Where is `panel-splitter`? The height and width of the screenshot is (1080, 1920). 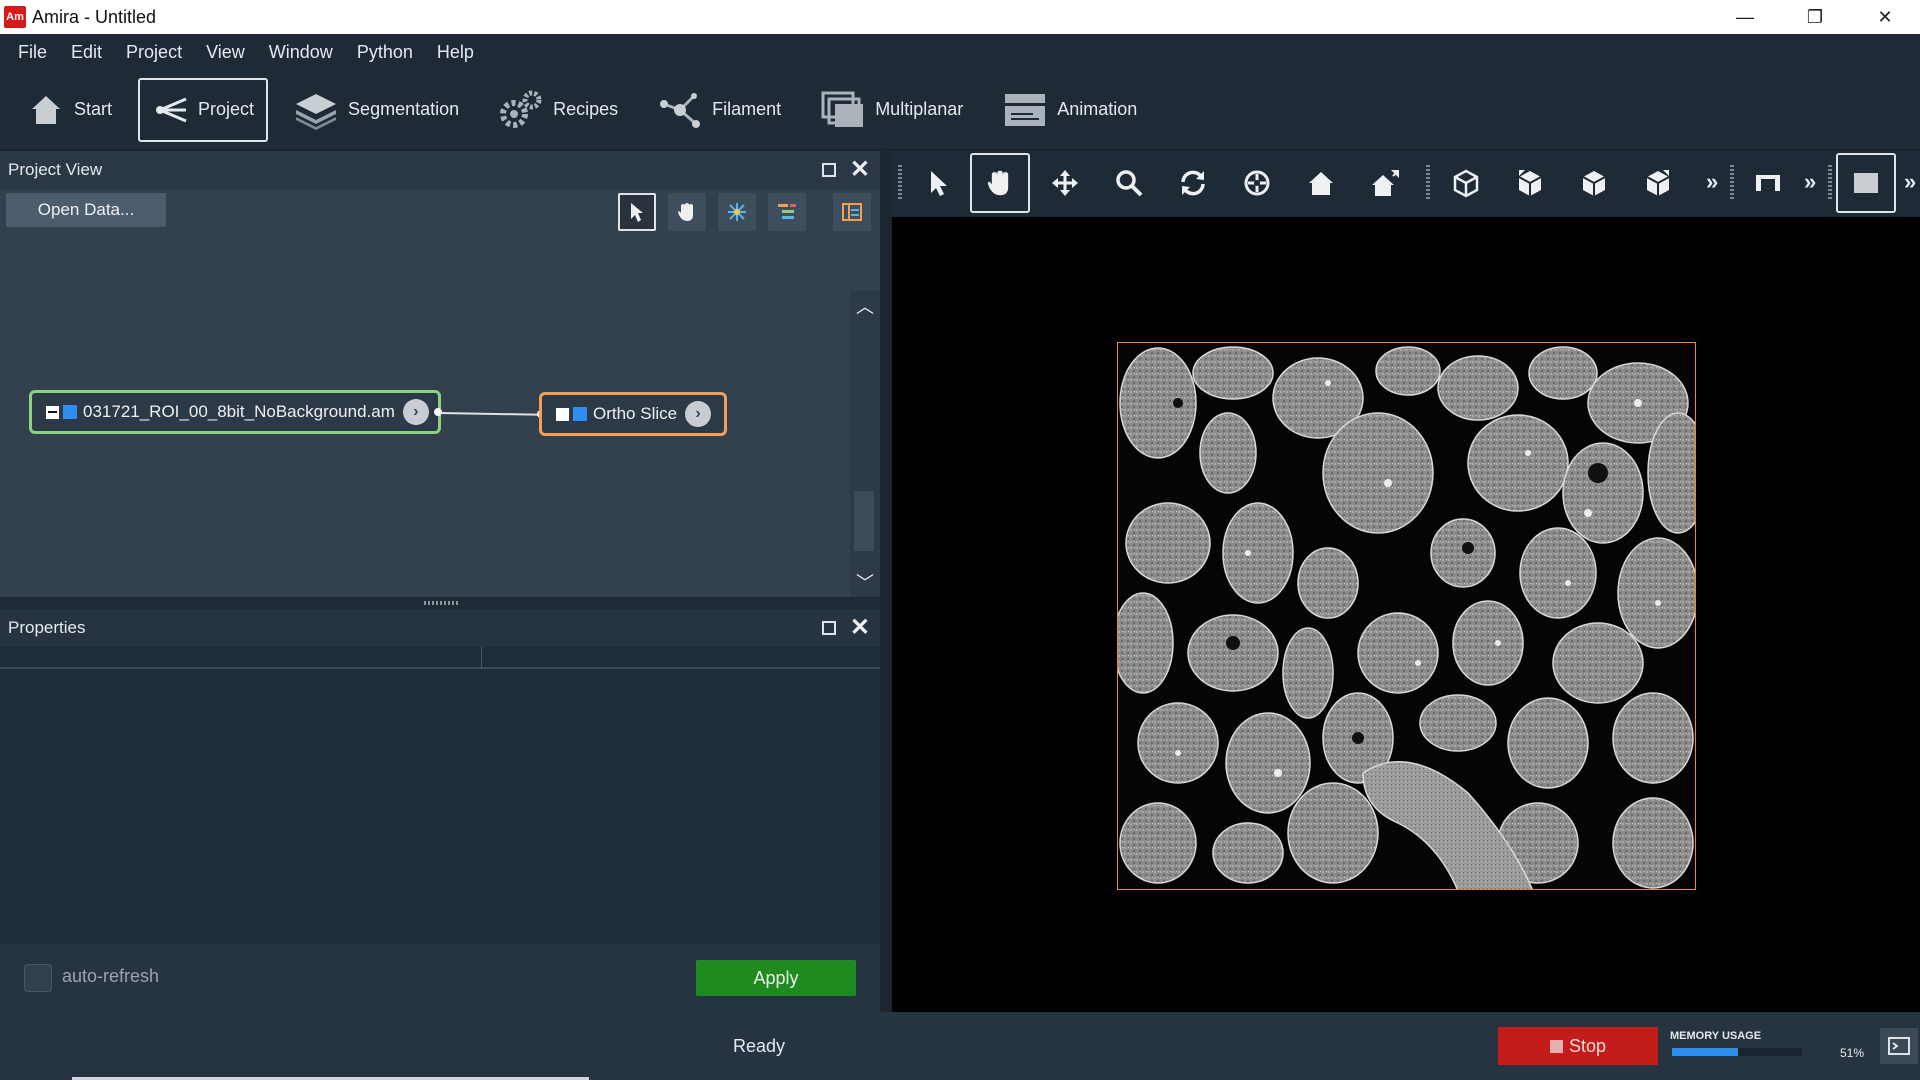
panel-splitter is located at coordinates (440, 603).